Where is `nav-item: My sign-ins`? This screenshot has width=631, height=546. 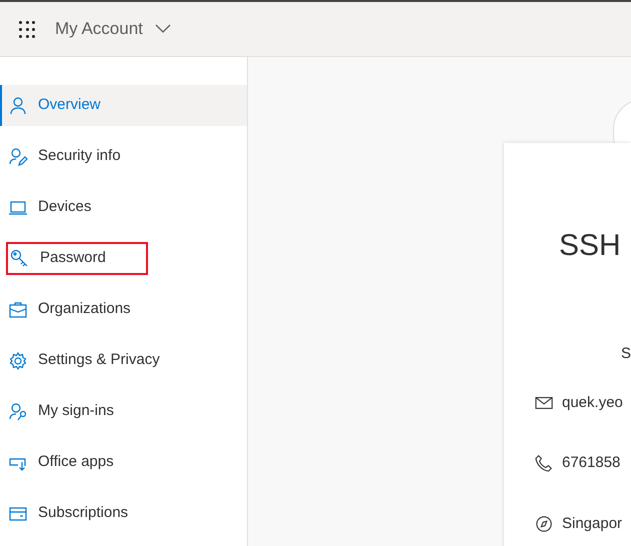
nav-item: My sign-ins is located at coordinates (57, 411).